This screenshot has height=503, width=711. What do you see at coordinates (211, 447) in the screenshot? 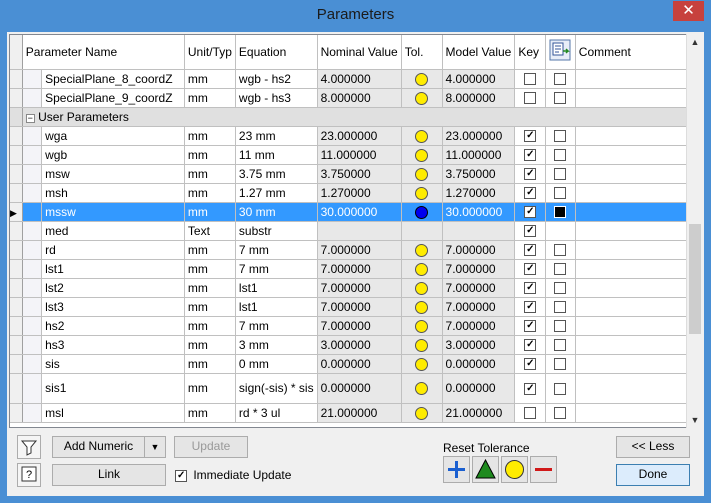
I see `update-button: Update` at bounding box center [211, 447].